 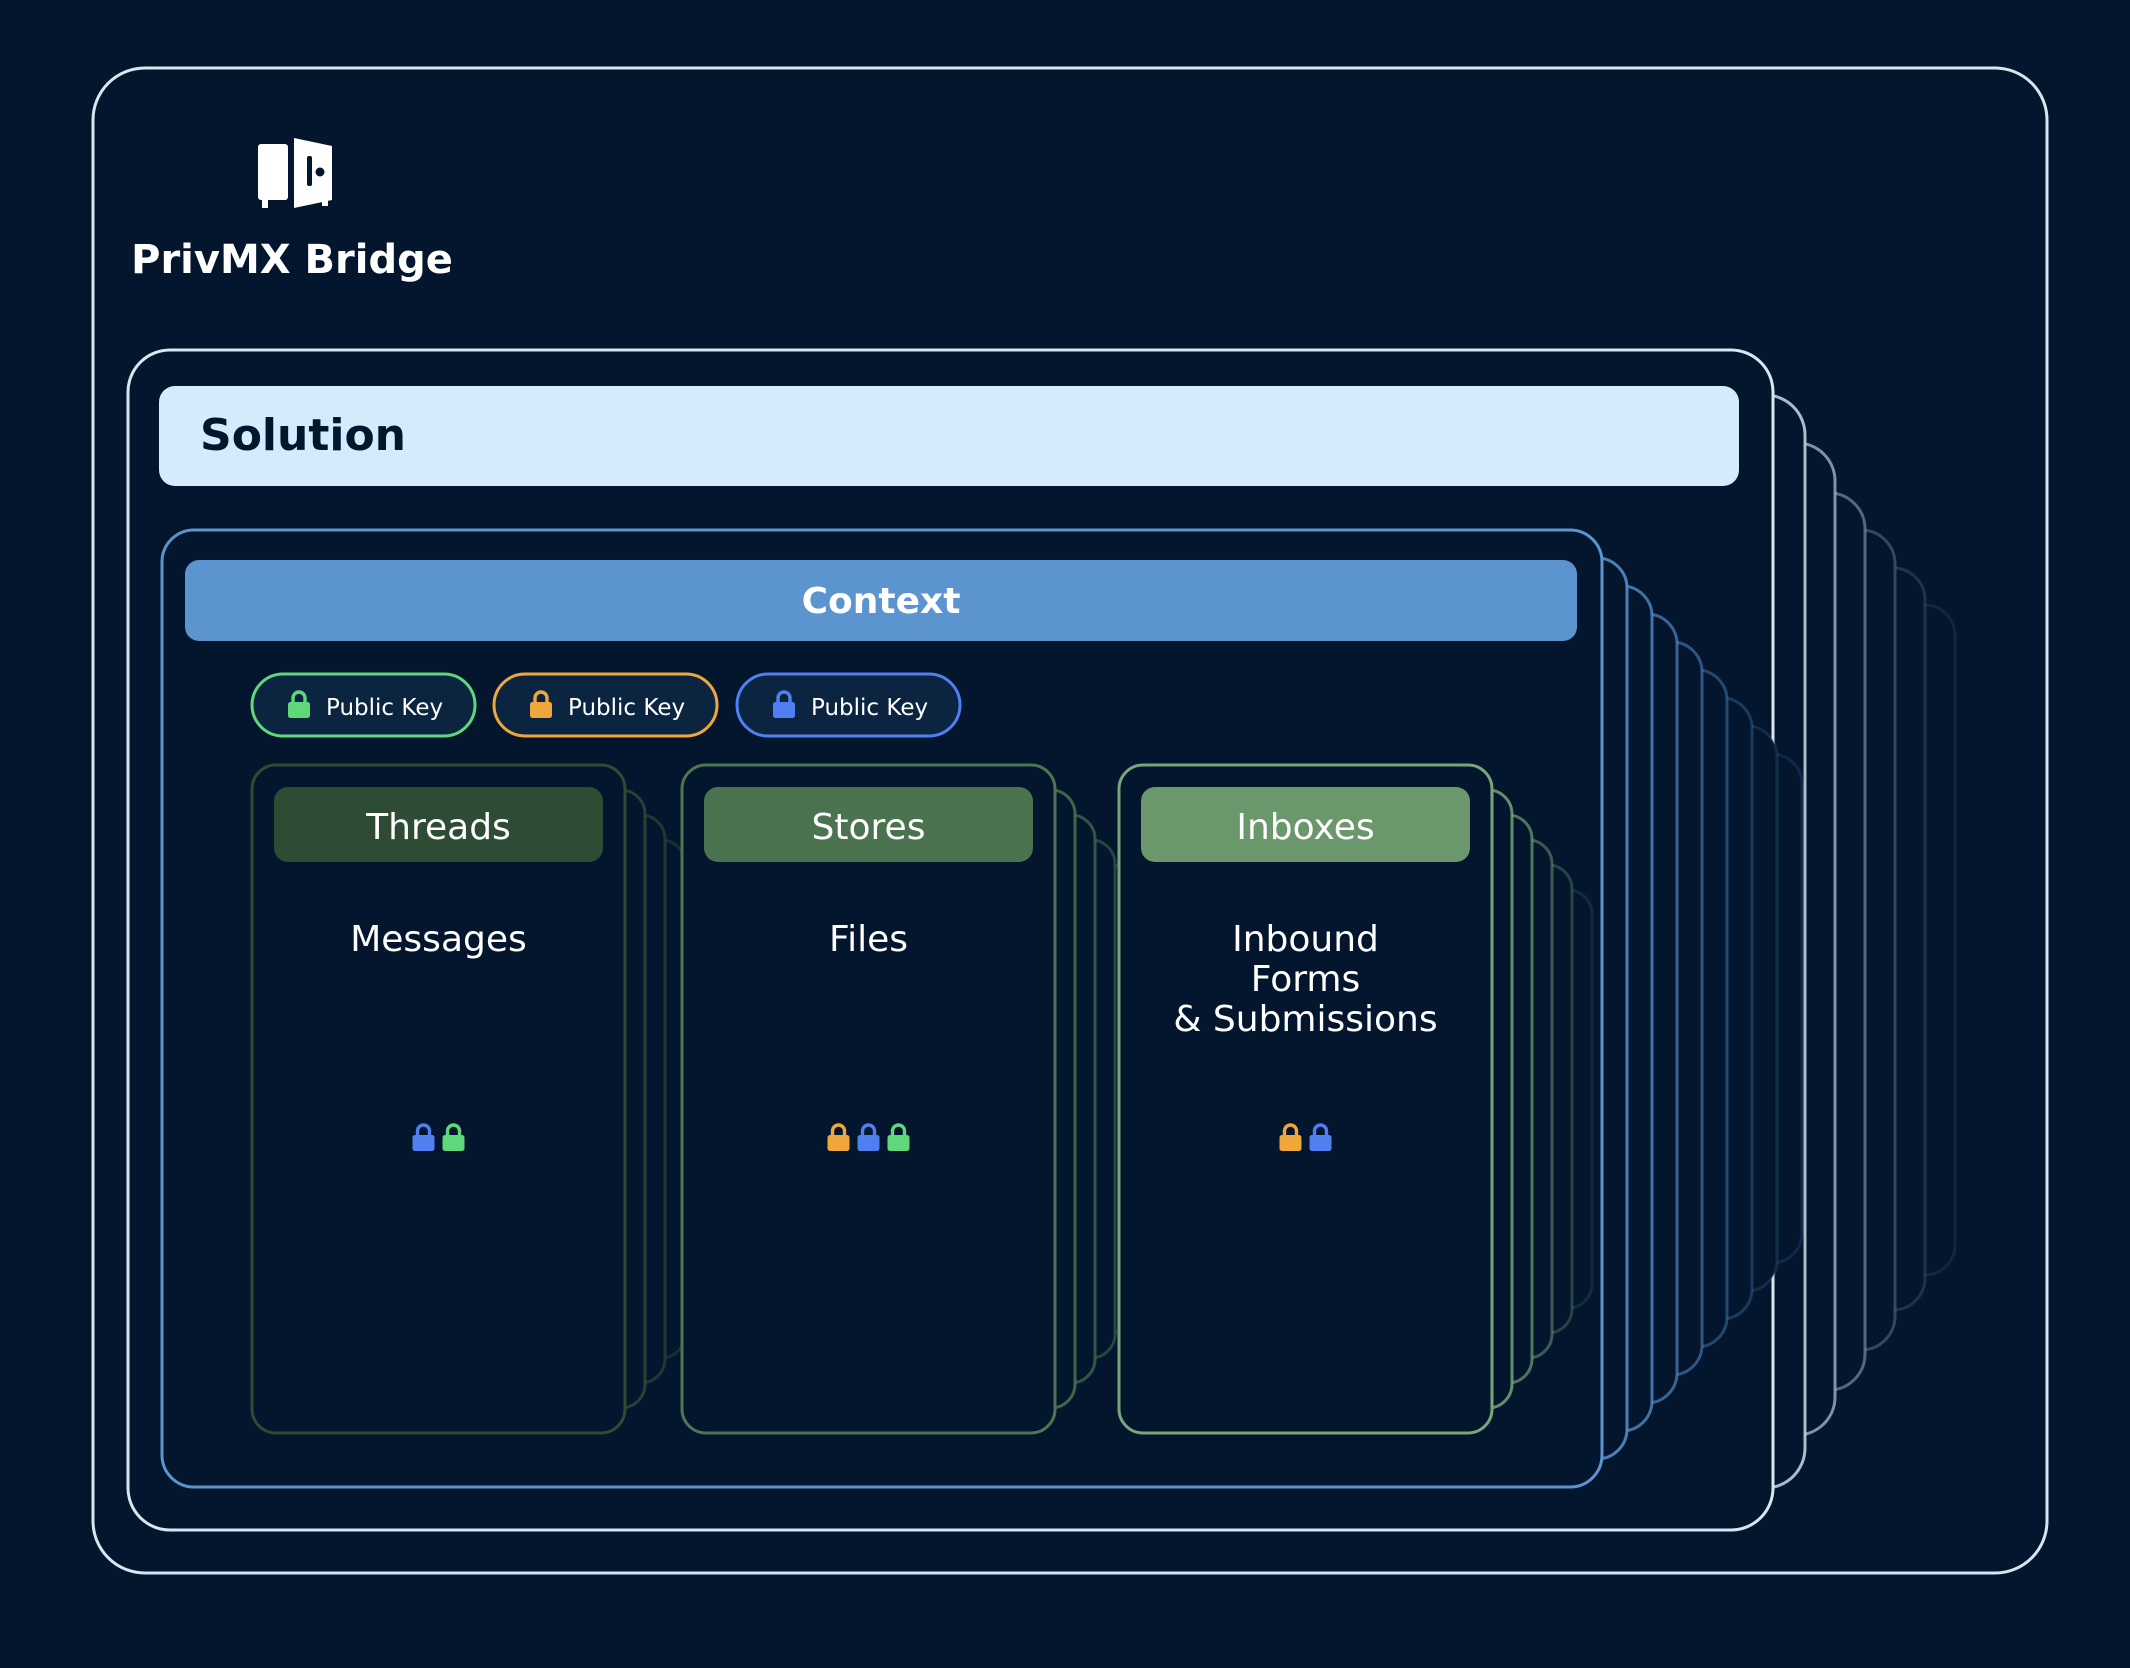 I want to click on container-body-text: Inbound, so click(x=1305, y=939).